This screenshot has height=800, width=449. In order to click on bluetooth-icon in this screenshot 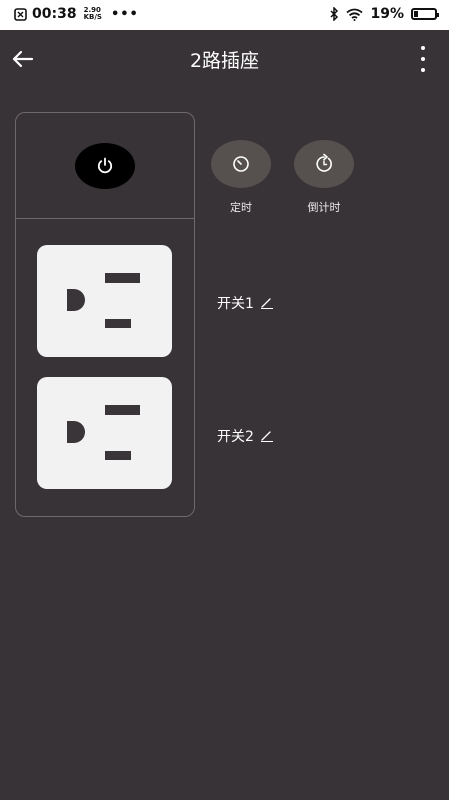, I will do `click(334, 14)`.